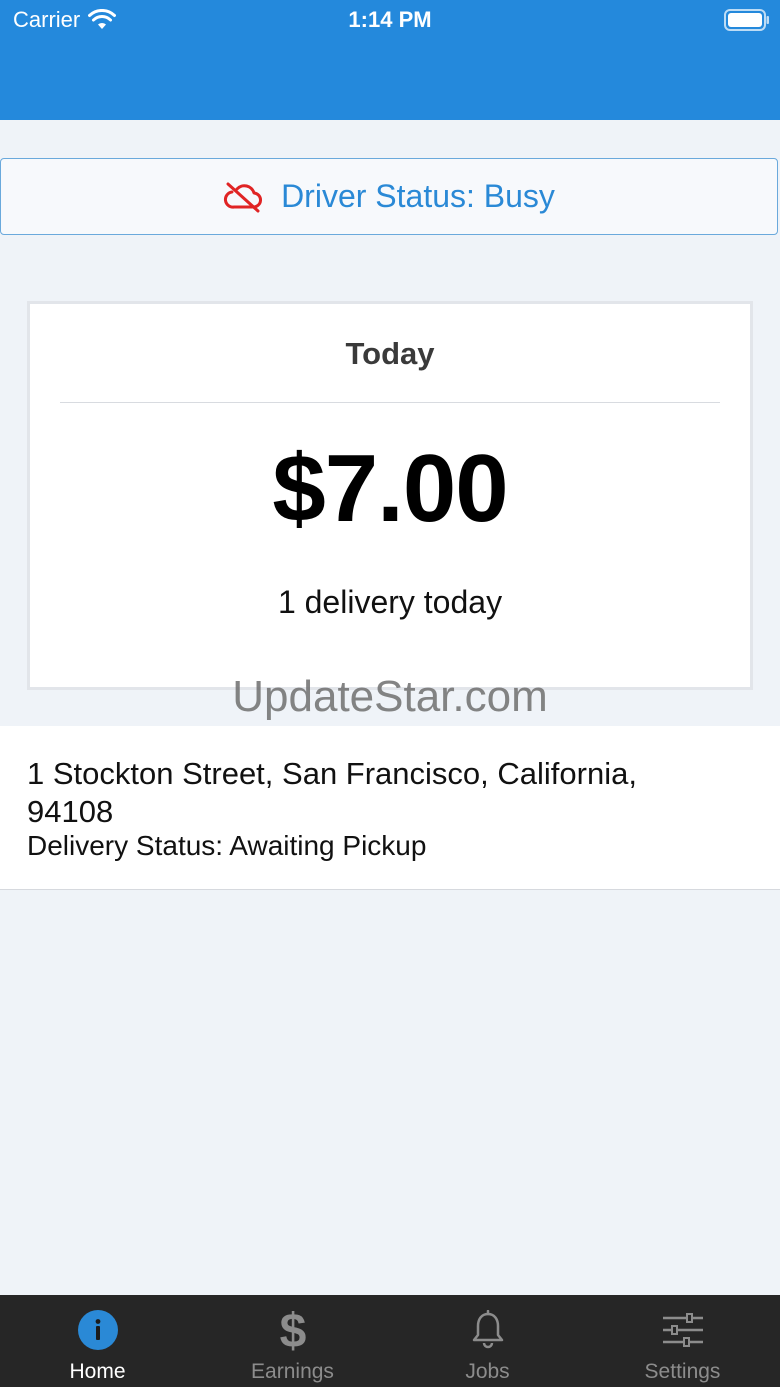 The image size is (780, 1387). What do you see at coordinates (390, 60) in the screenshot?
I see `header-bar: Carrier 1:14 PM` at bounding box center [390, 60].